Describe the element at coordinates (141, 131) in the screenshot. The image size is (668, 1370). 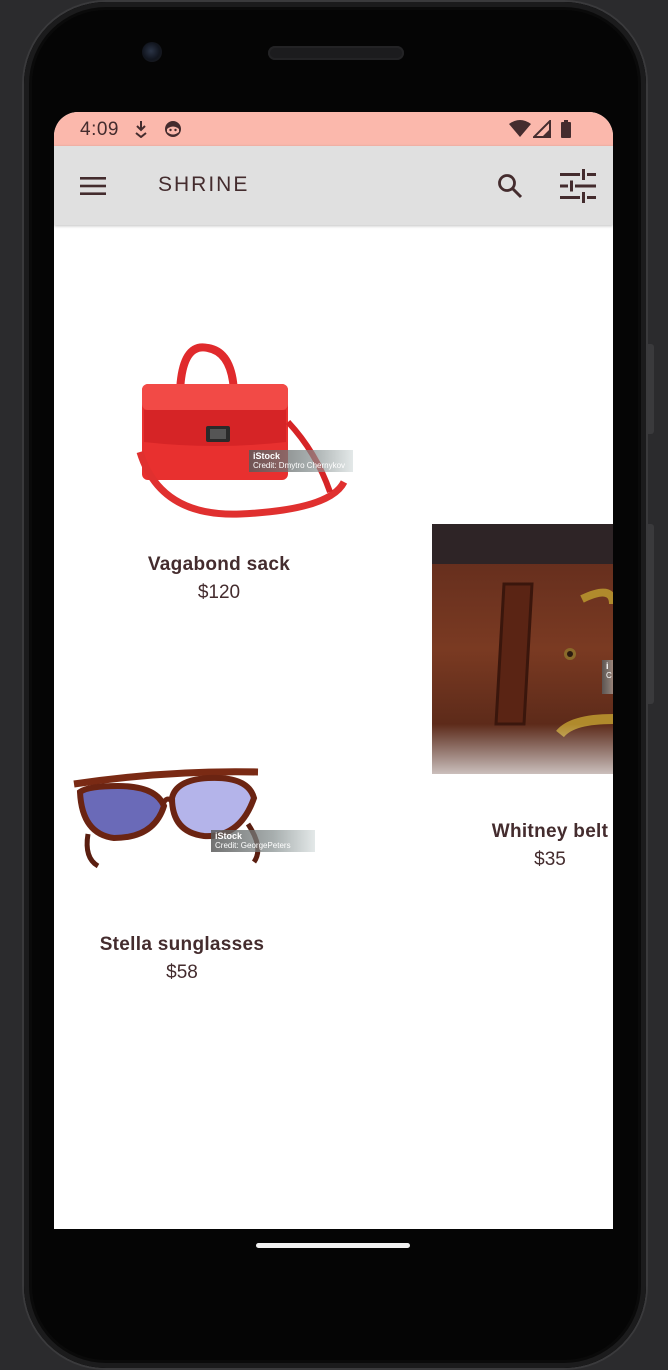
I see `download-icon` at that location.